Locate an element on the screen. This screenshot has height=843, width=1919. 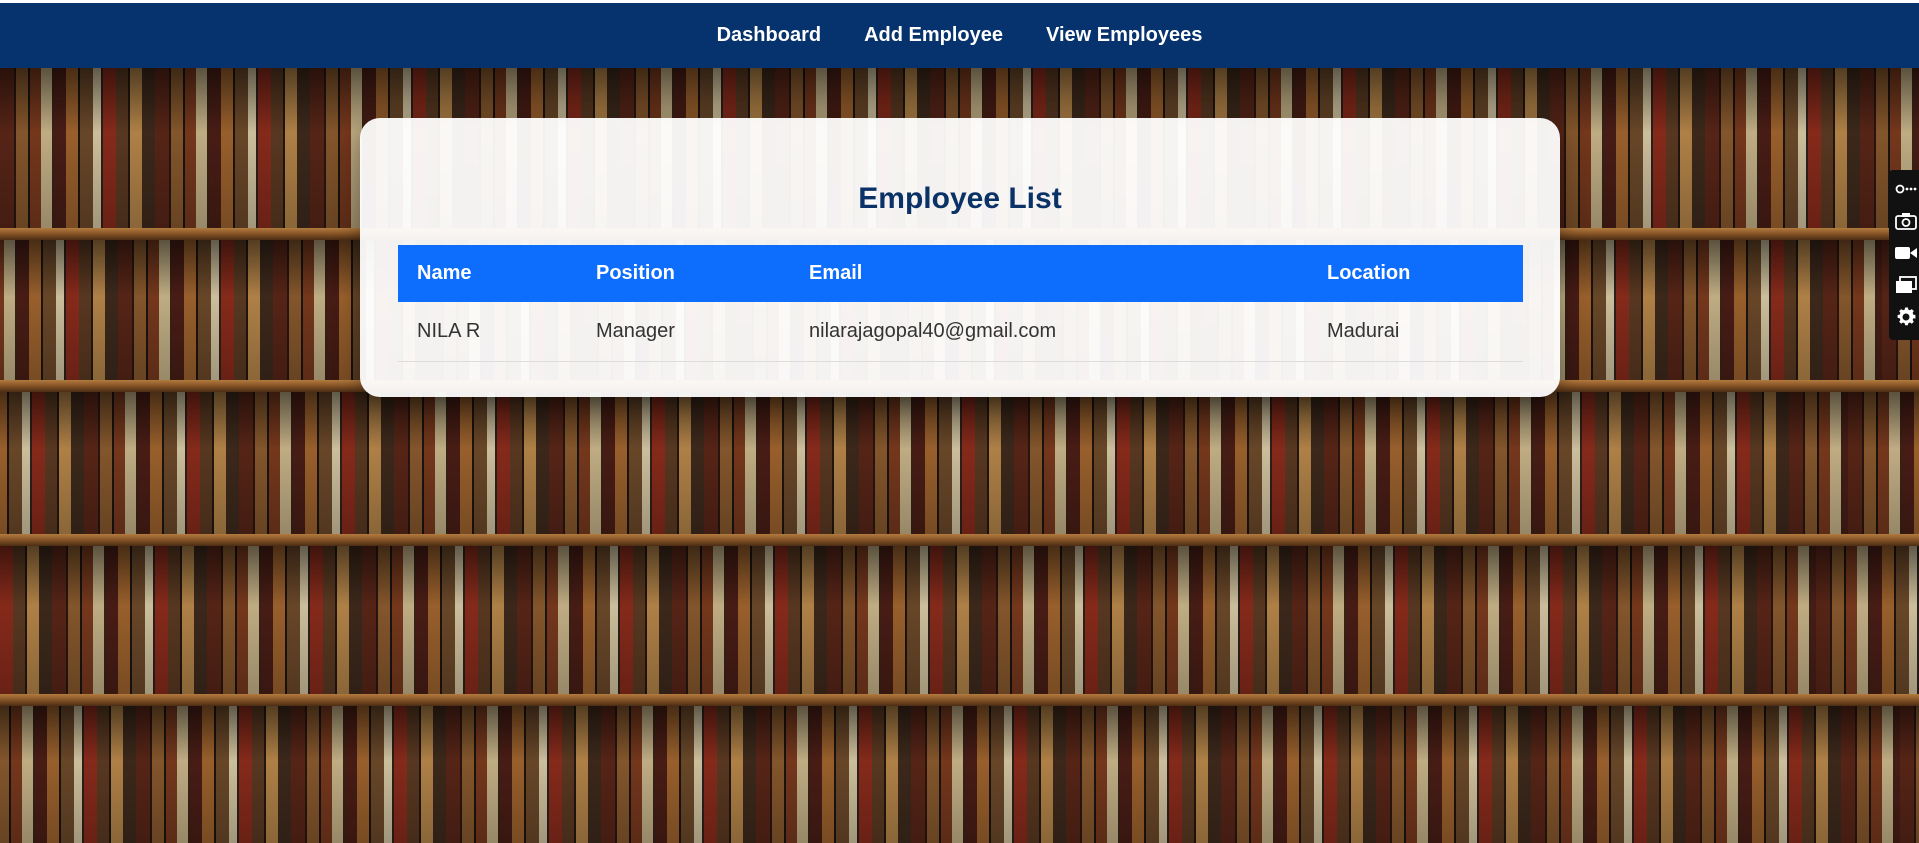
side-toolbar is located at coordinates (1904, 255).